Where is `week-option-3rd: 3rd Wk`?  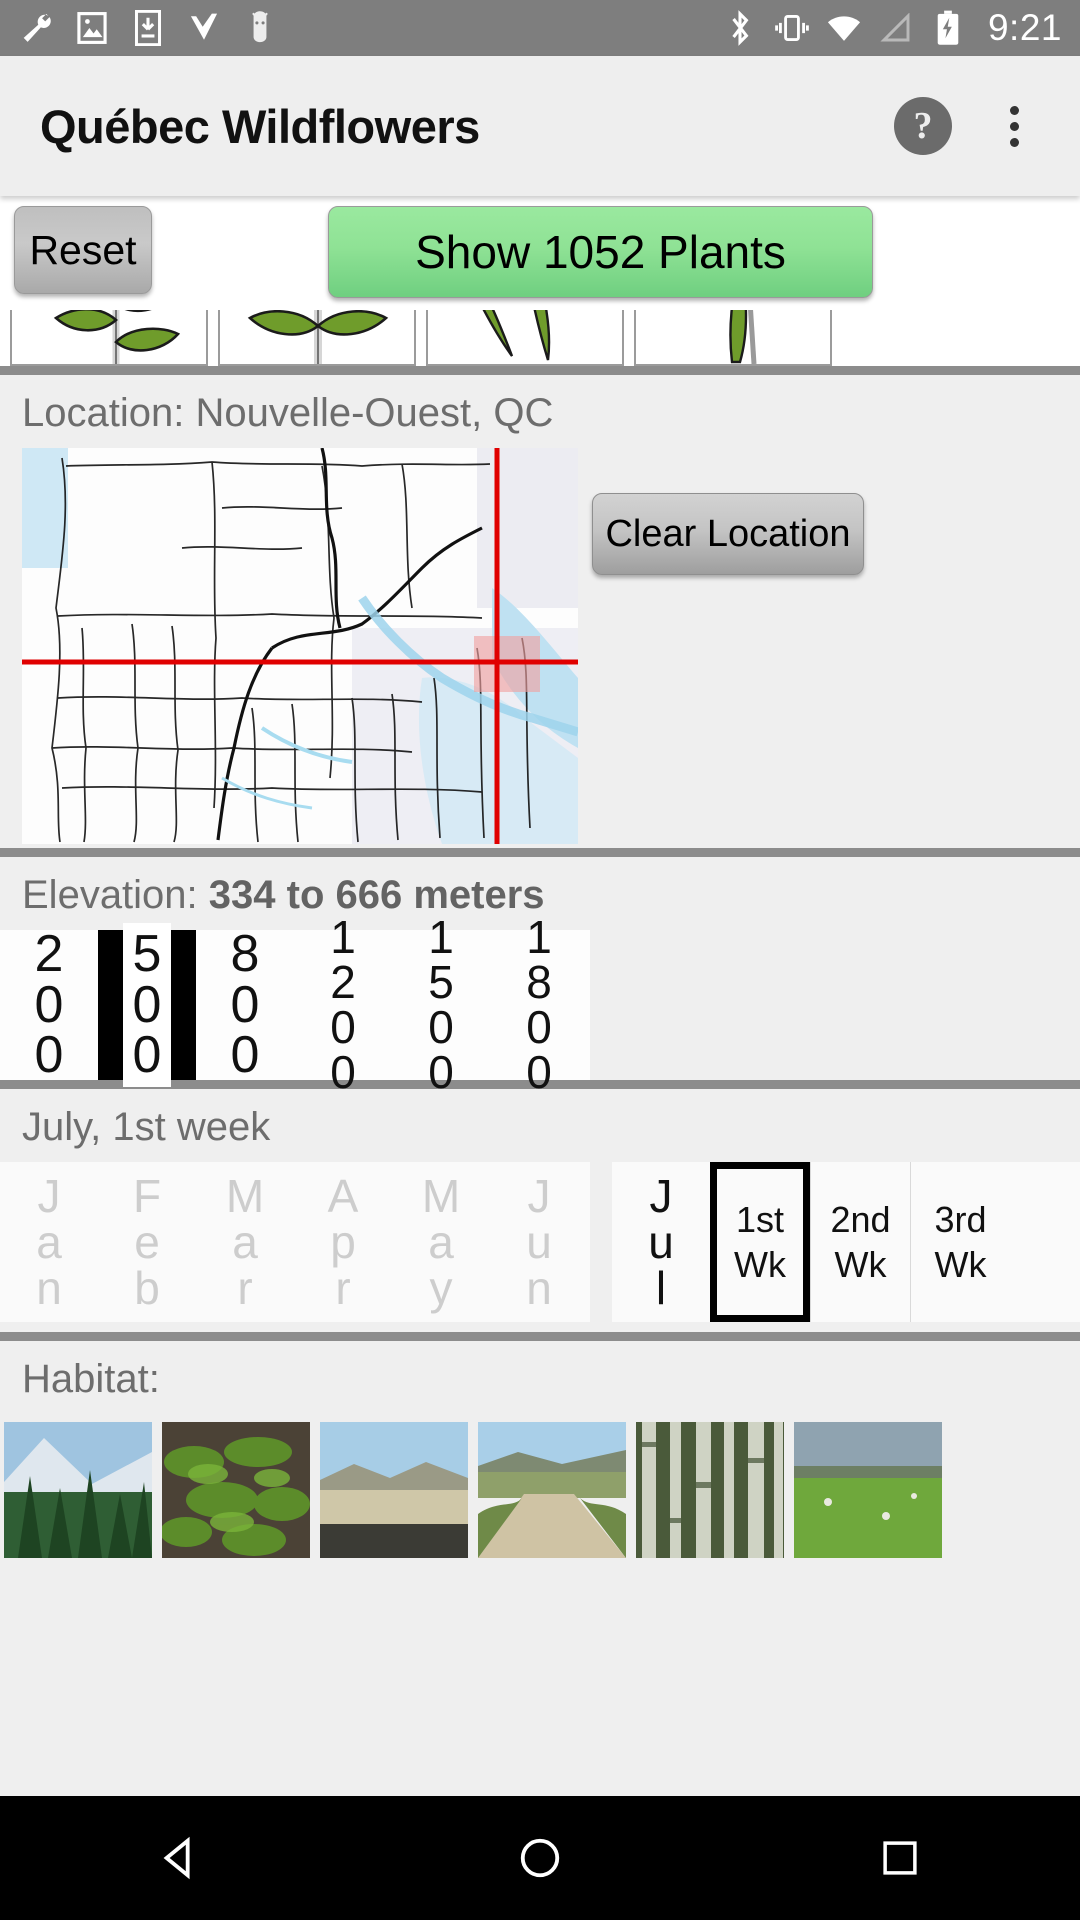 week-option-3rd: 3rd Wk is located at coordinates (960, 1242).